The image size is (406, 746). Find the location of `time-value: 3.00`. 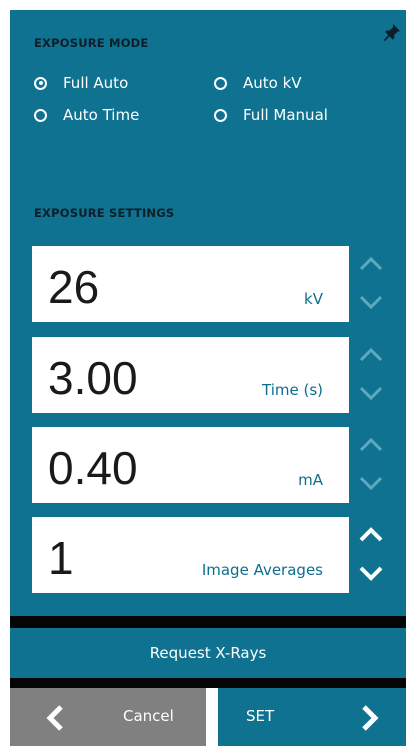

time-value: 3.00 is located at coordinates (93, 378).